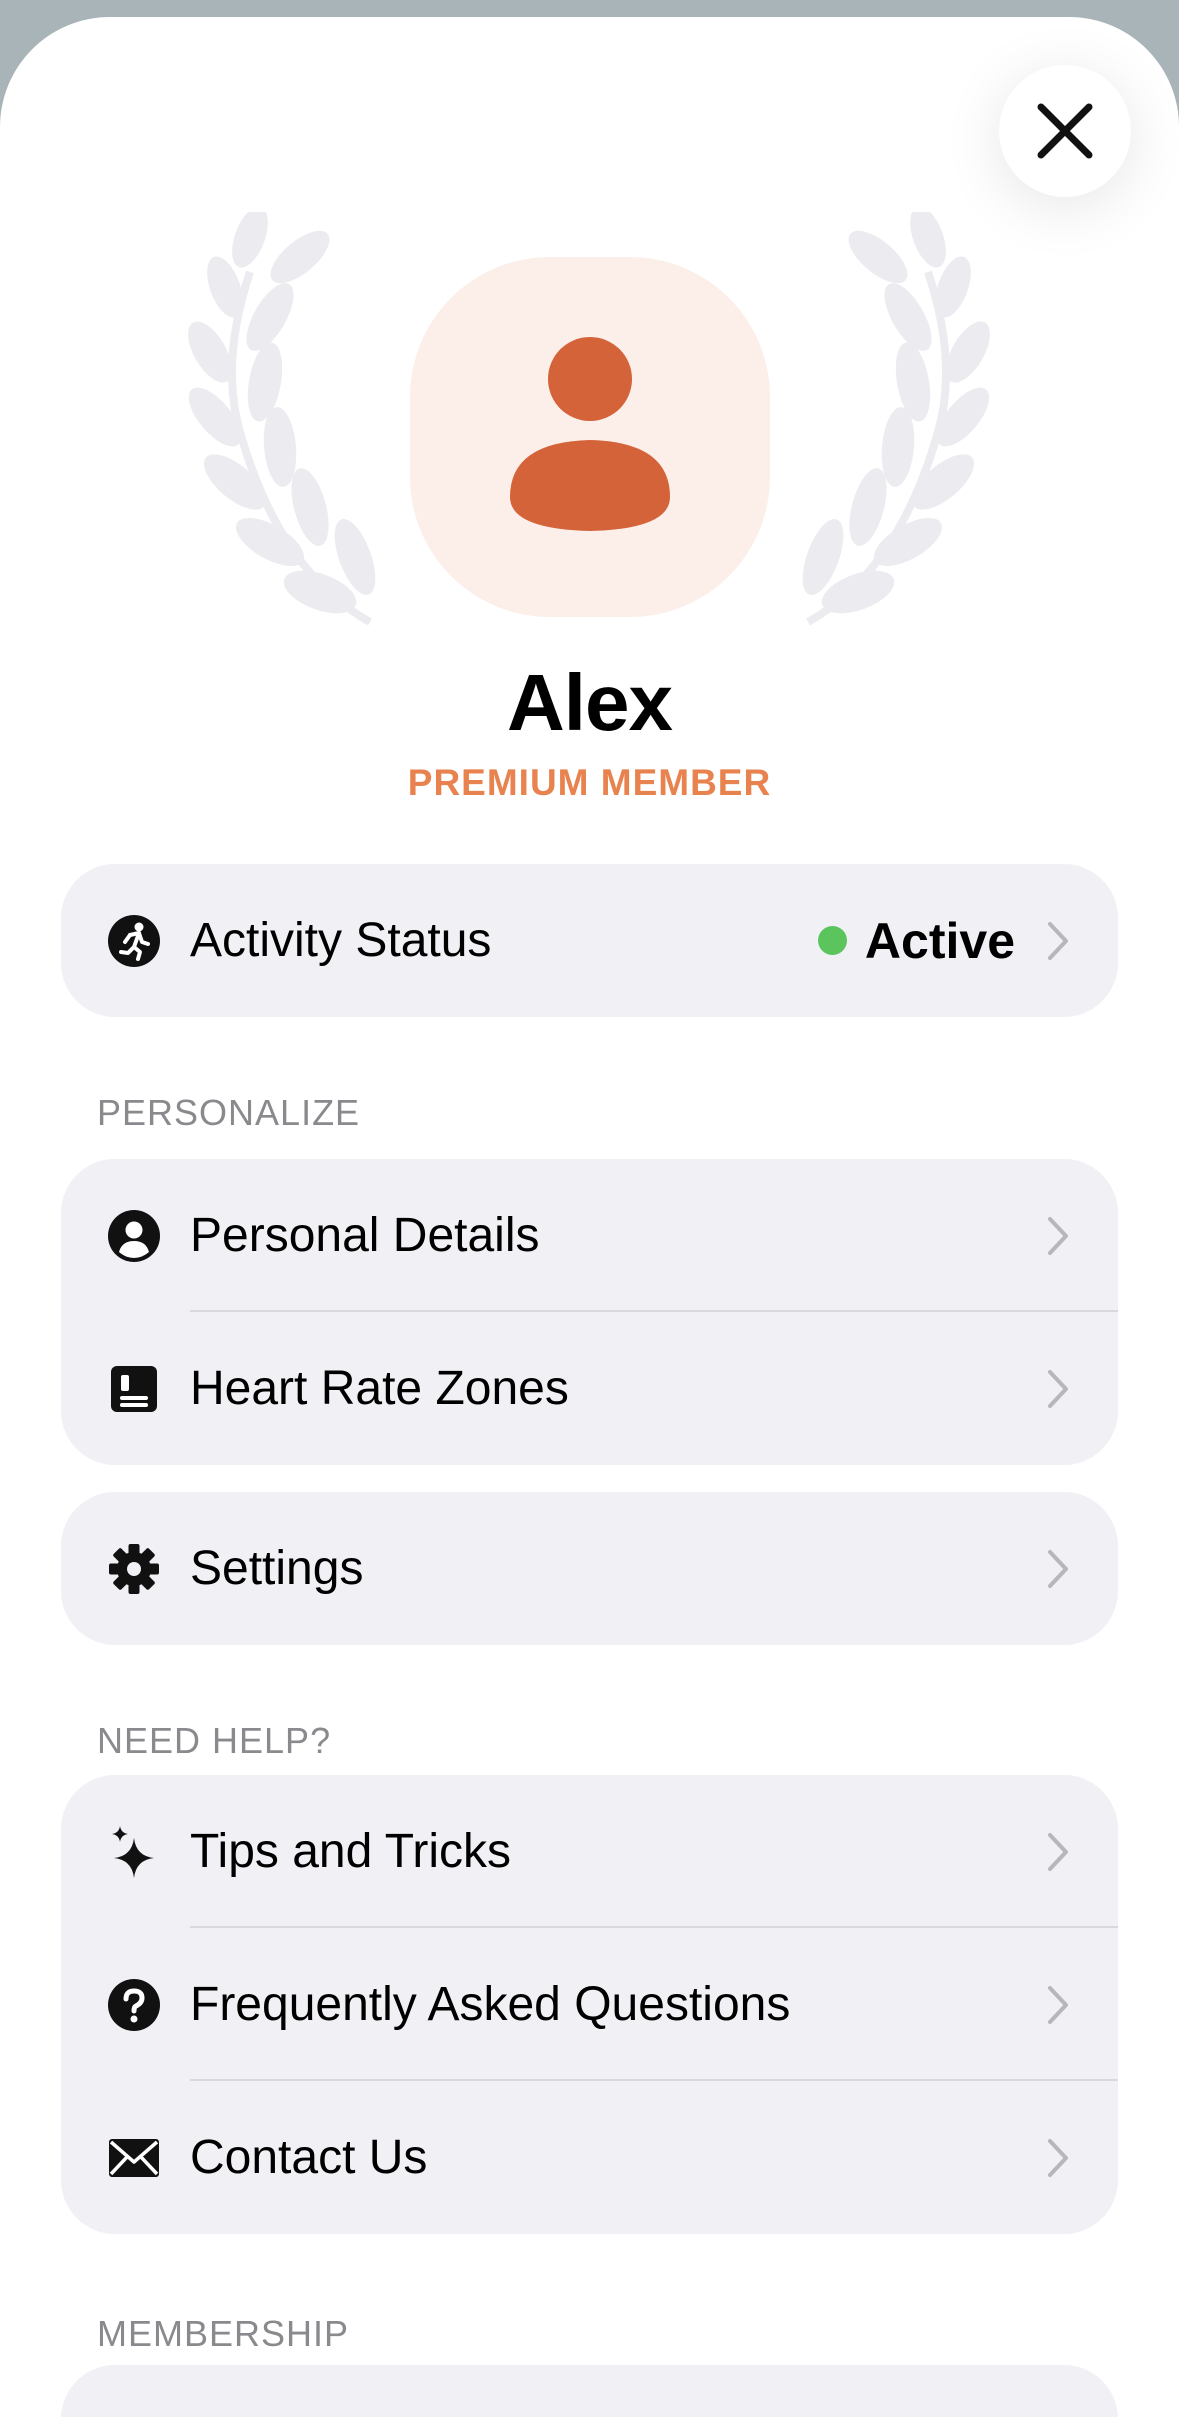  What do you see at coordinates (341, 940) in the screenshot?
I see `activity-status-label: Activity Status` at bounding box center [341, 940].